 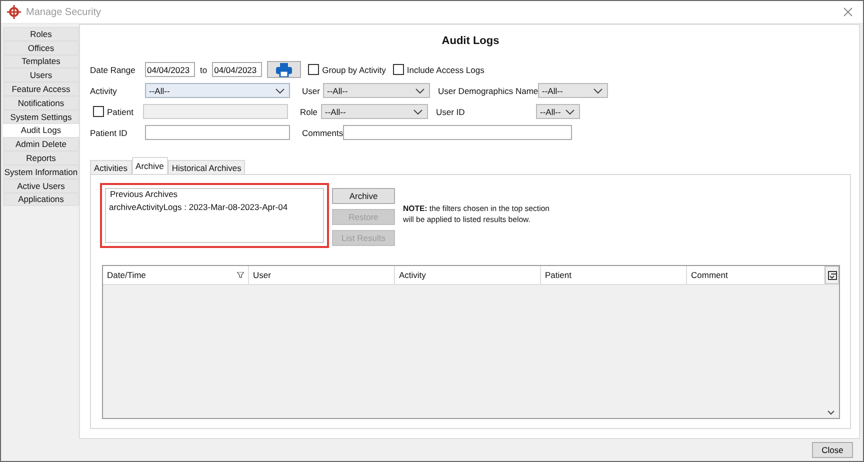 What do you see at coordinates (41, 89) in the screenshot?
I see `sidebar-item: Feature Access` at bounding box center [41, 89].